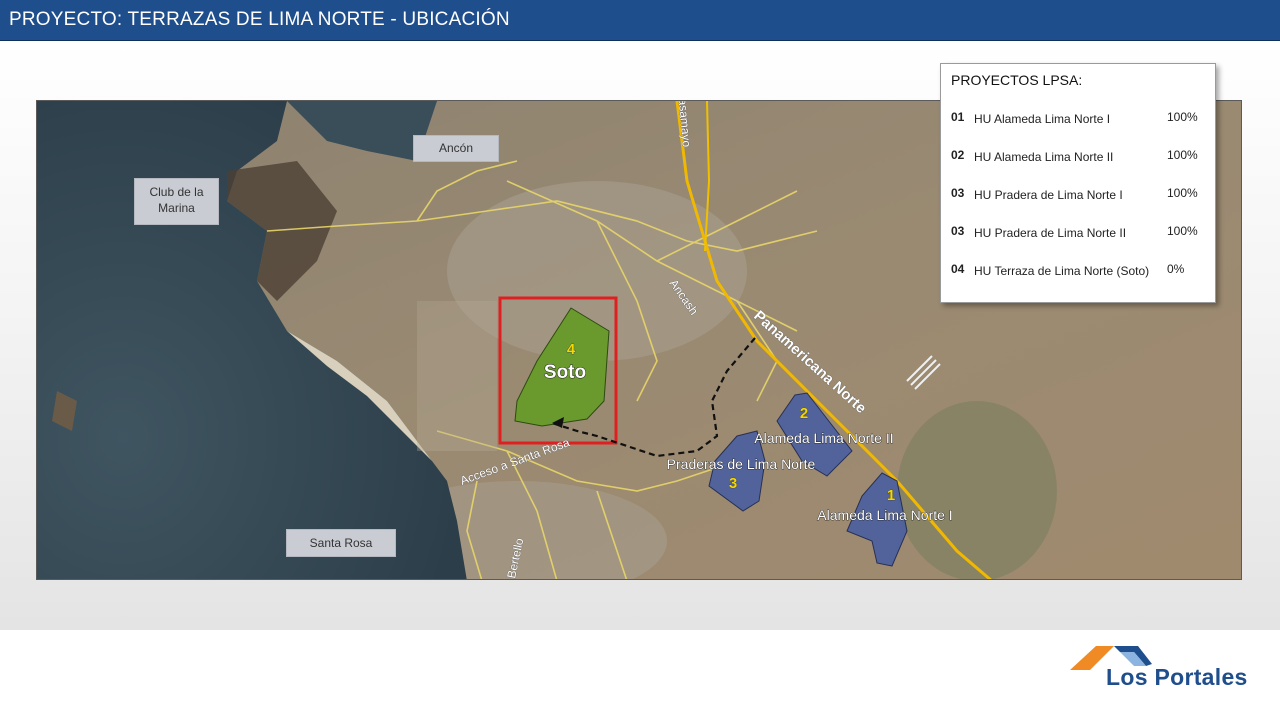 This screenshot has width=1280, height=720. I want to click on soto-number-label: 4, so click(571, 349).